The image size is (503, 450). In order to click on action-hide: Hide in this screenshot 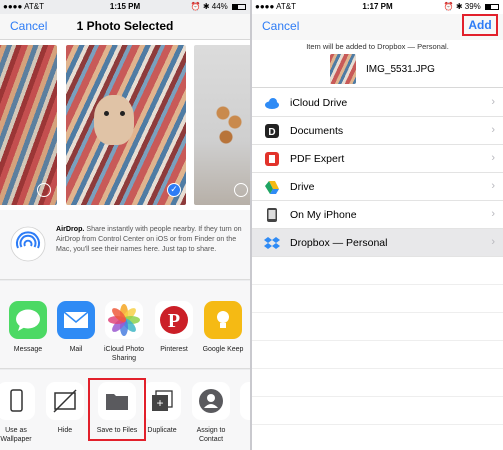, I will do `click(65, 408)`.